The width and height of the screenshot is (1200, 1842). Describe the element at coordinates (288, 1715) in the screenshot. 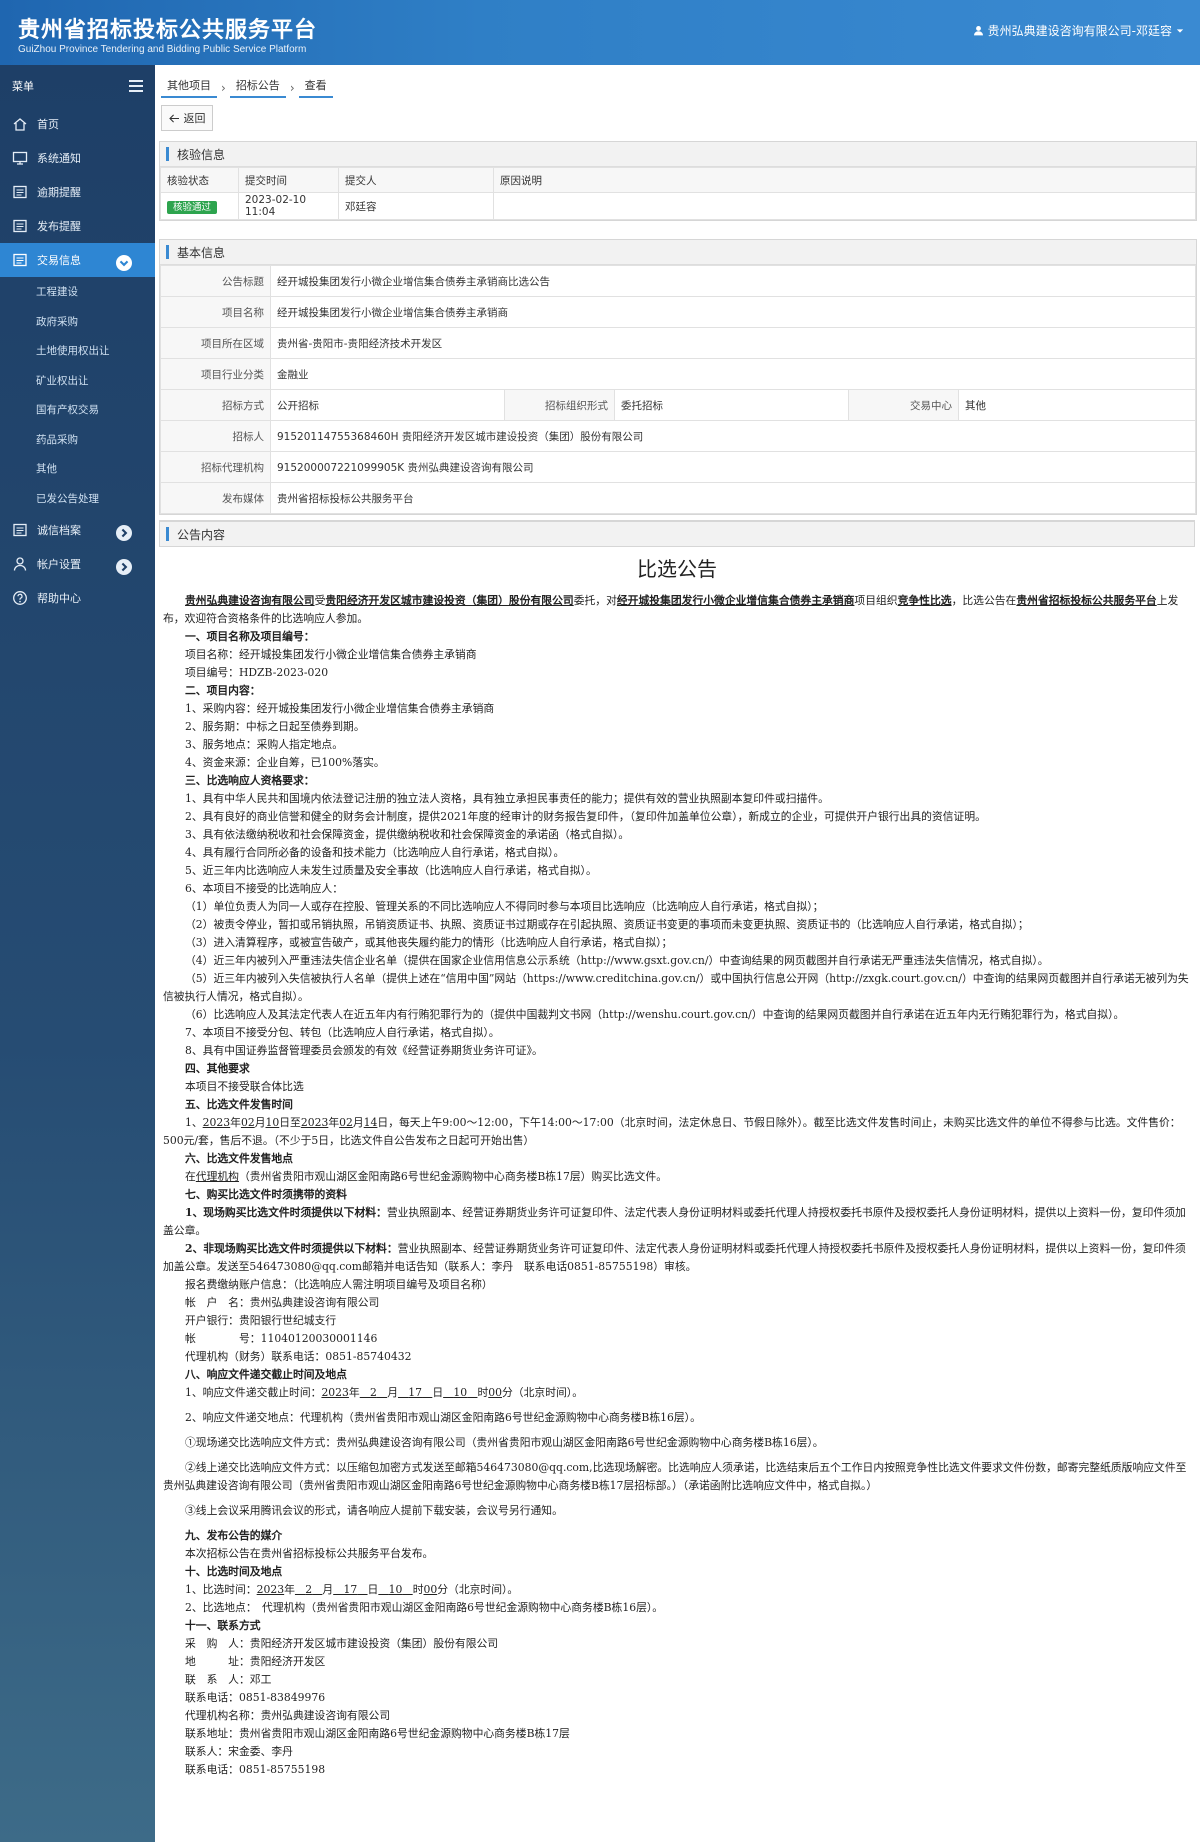

I see `document-line: 代理机构名称：贵州弘典建设咨询有限公司` at that location.